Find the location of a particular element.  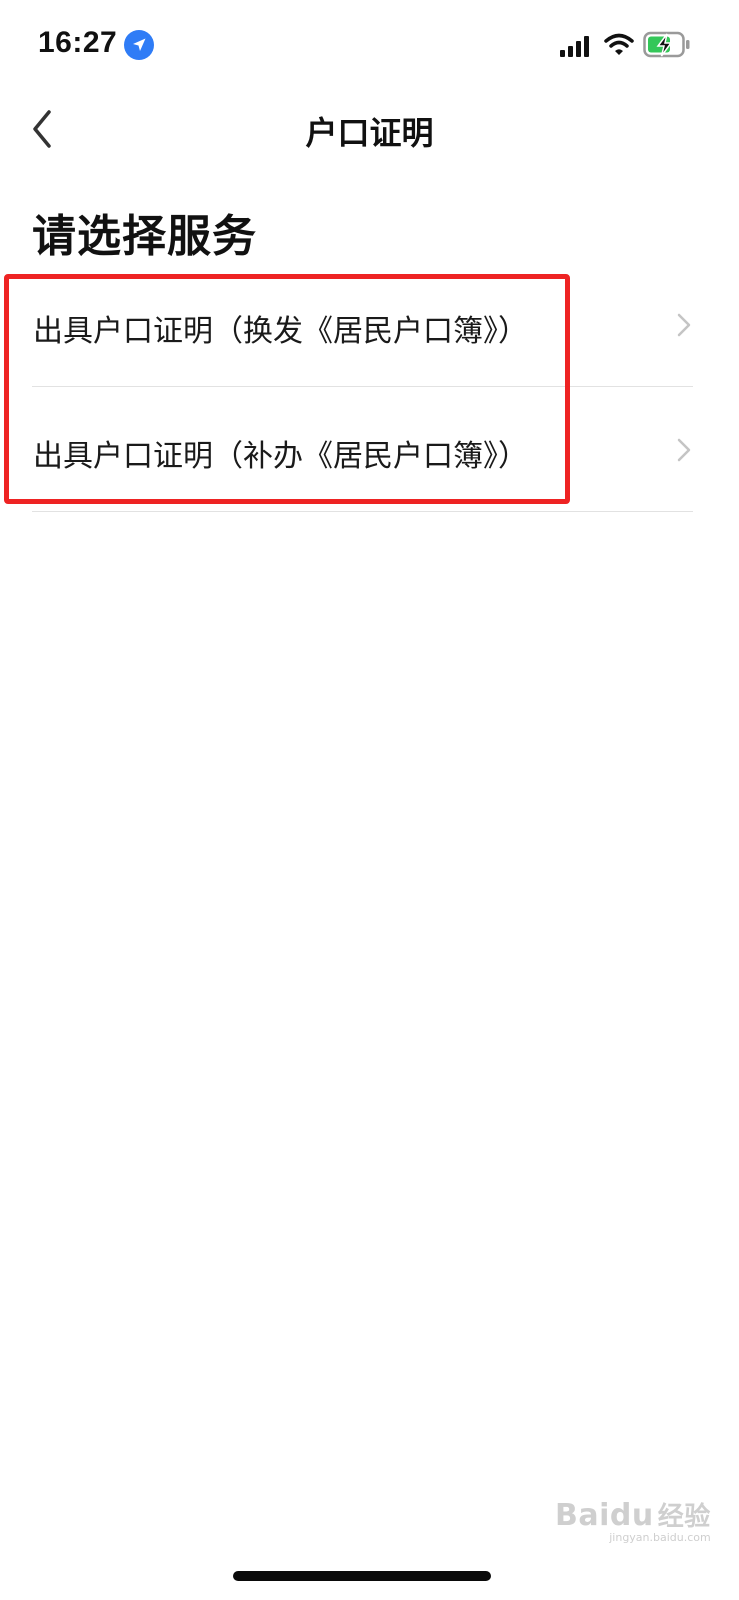

service-item-renew: 出具户口证明（换发《居民户口簿》） is located at coordinates (369, 324).